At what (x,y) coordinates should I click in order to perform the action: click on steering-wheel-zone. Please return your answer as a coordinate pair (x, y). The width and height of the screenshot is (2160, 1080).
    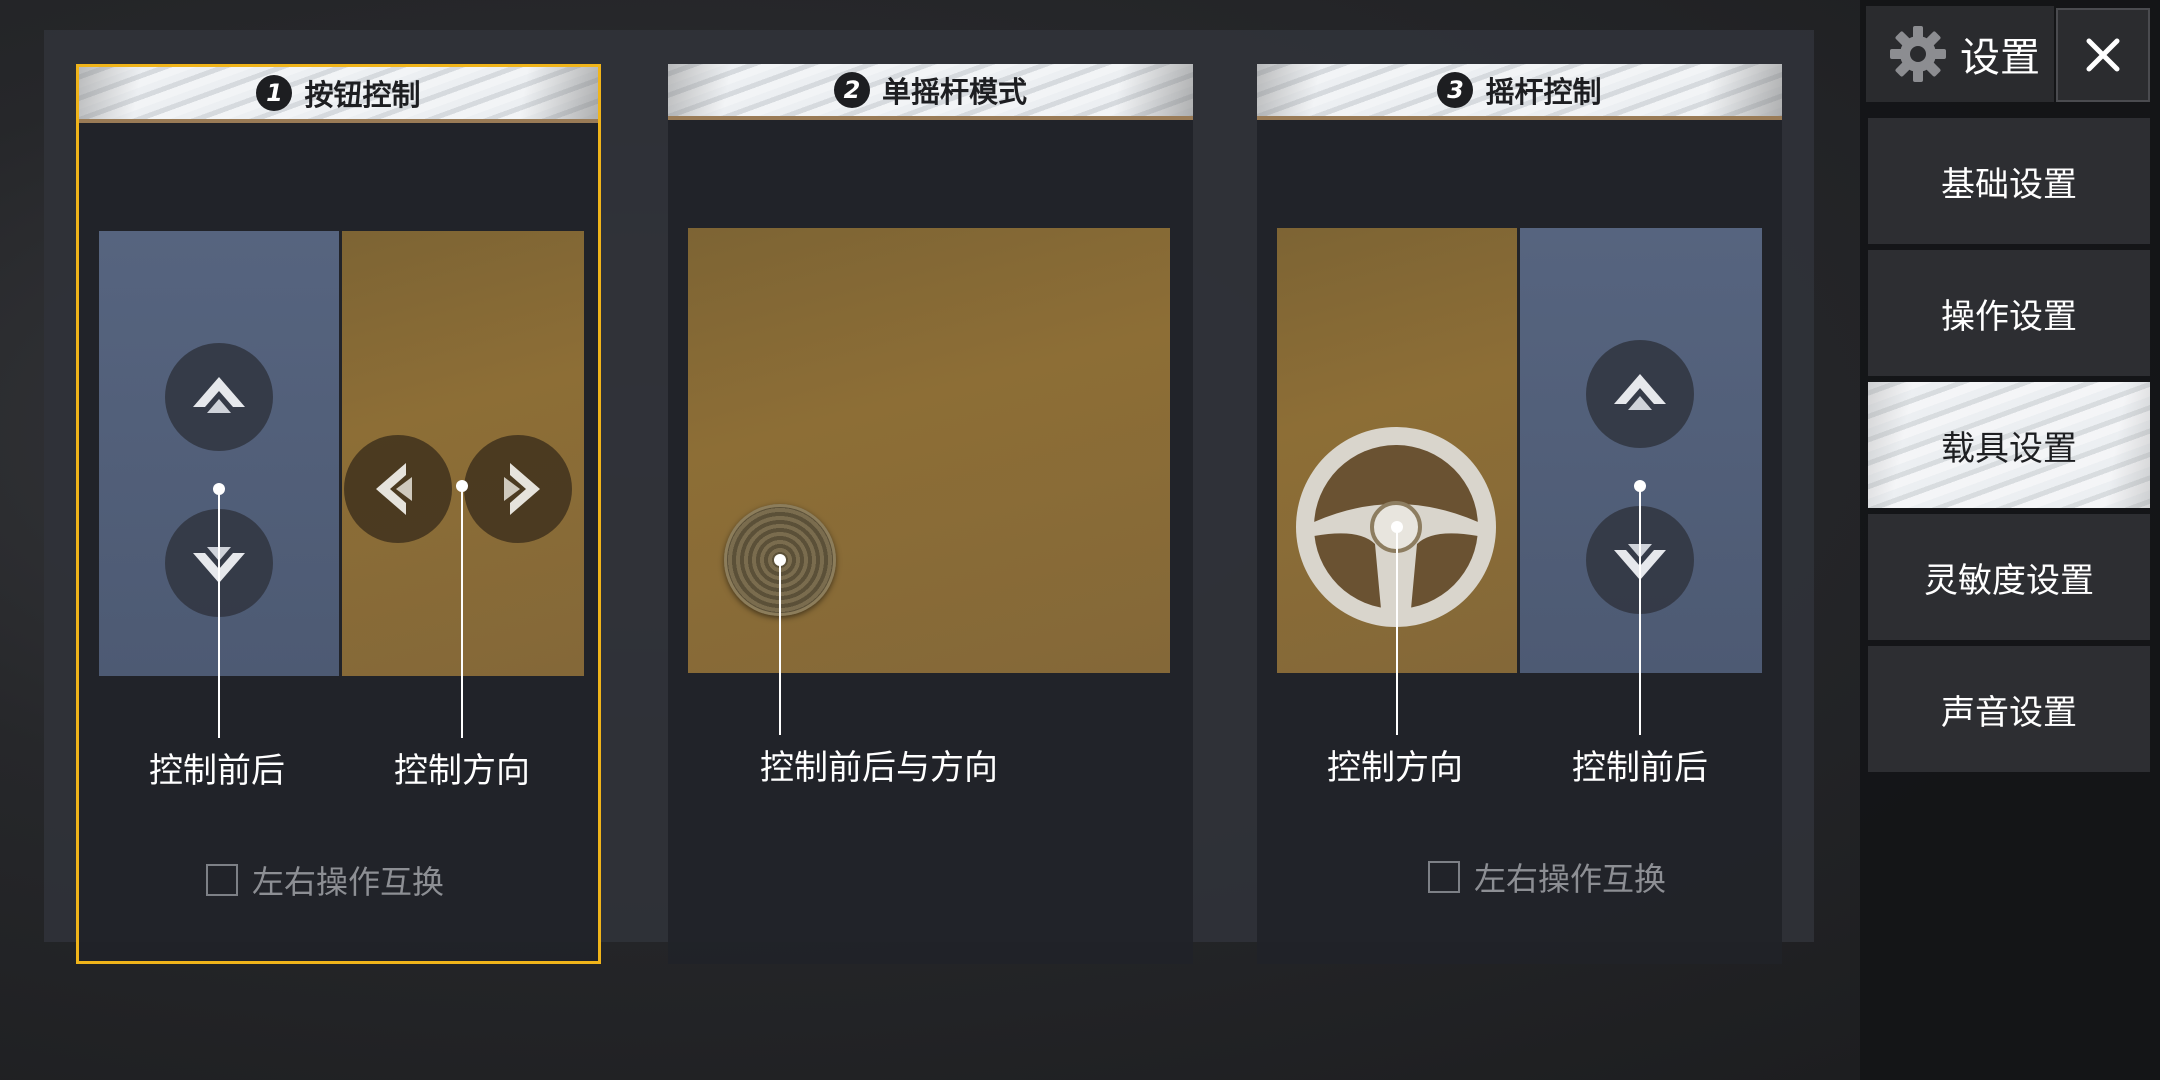
    Looking at the image, I should click on (1397, 481).